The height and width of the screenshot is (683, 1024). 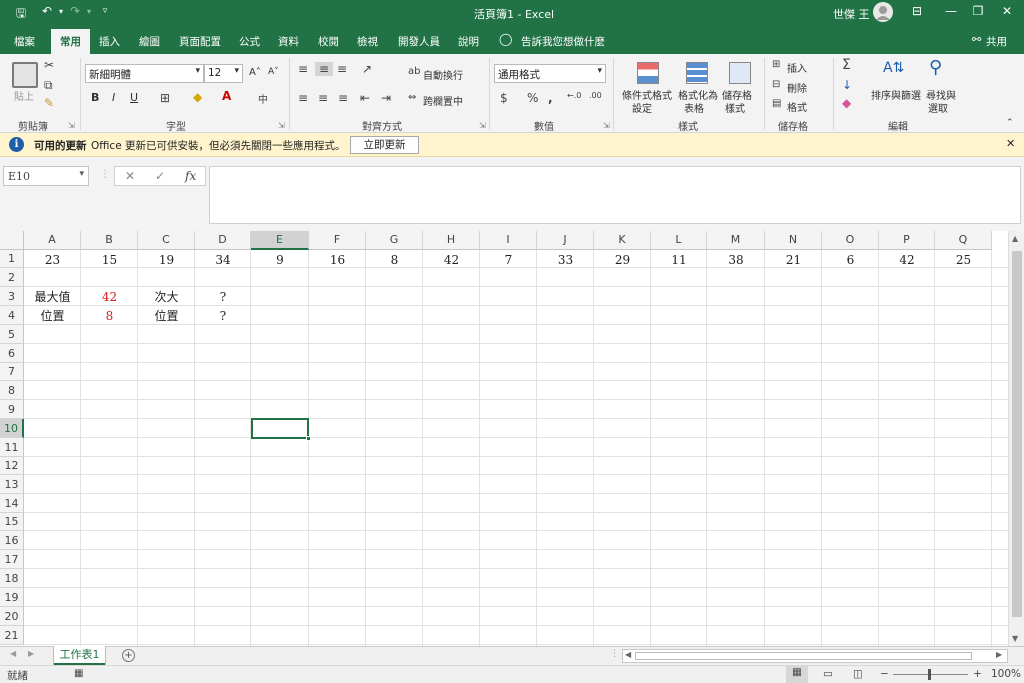 I want to click on increase-indent-icon: ⇥, so click(x=386, y=98).